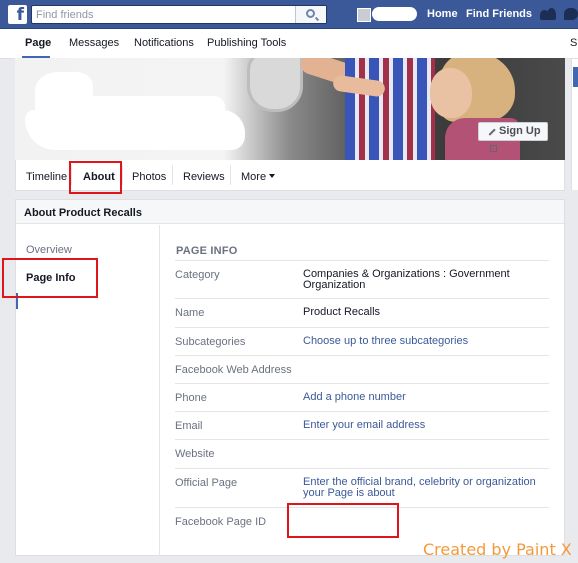  What do you see at coordinates (362, 369) in the screenshot?
I see `info-row-web-address: Facebook Web Address` at bounding box center [362, 369].